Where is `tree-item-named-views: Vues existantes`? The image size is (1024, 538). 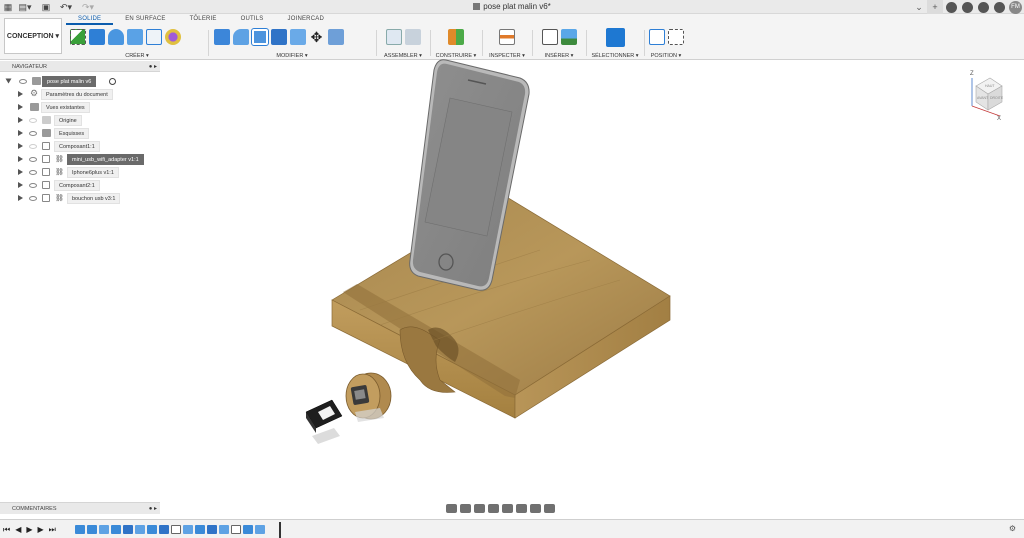
tree-item-named-views: Vues existantes is located at coordinates (80, 107).